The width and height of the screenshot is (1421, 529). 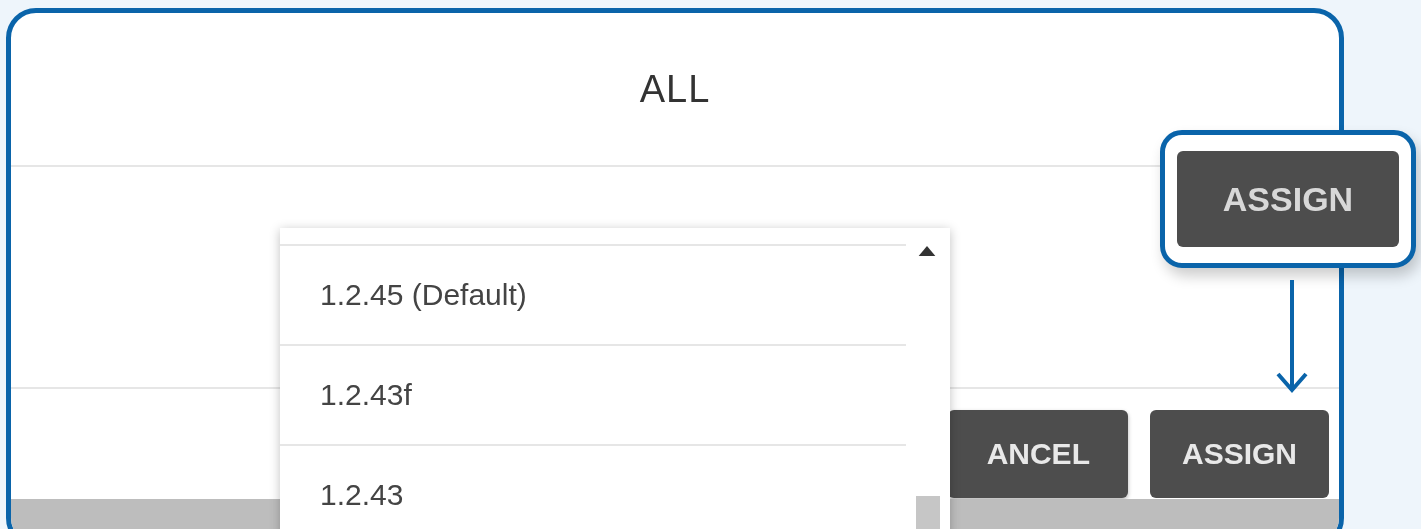 I want to click on dialog-title: ALL, so click(x=675, y=89).